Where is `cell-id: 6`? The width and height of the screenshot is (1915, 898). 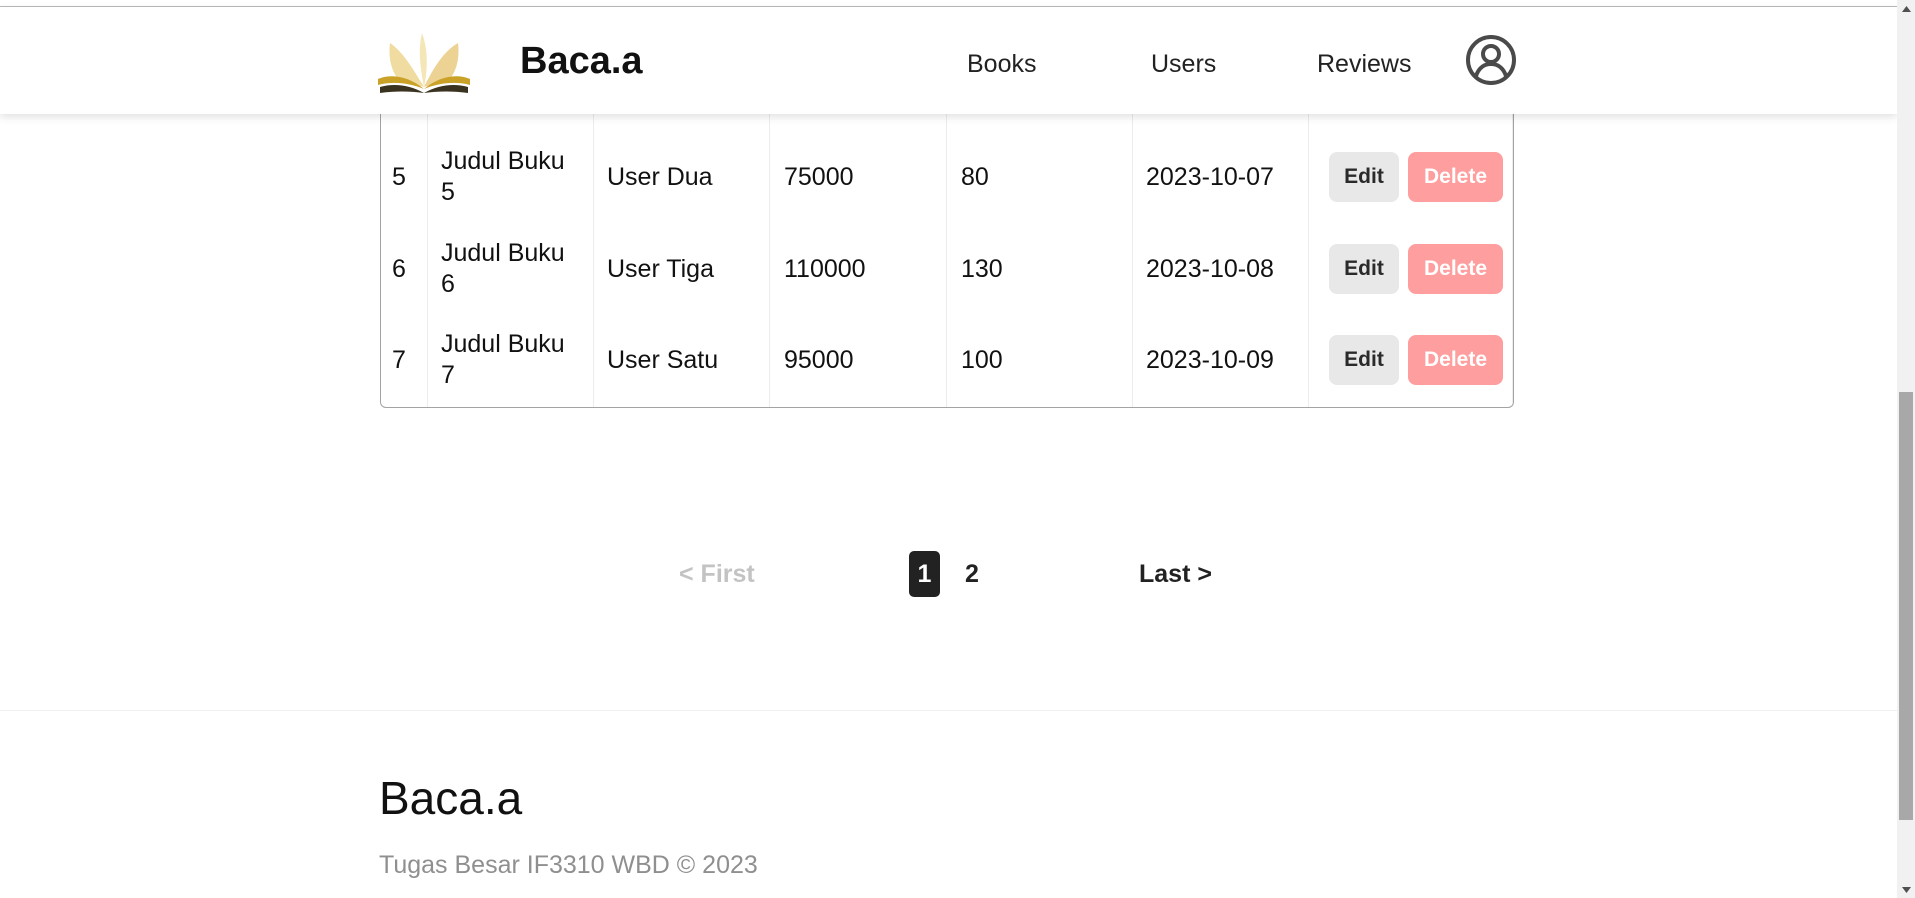 cell-id: 6 is located at coordinates (399, 268).